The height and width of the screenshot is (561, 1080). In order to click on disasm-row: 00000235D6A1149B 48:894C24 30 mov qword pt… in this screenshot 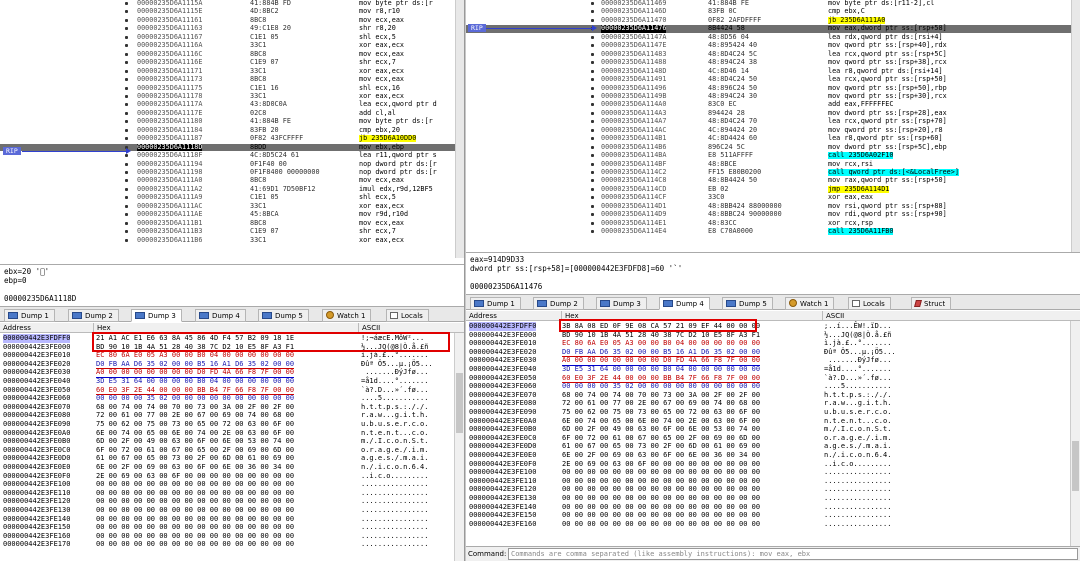, I will do `click(768, 96)`.